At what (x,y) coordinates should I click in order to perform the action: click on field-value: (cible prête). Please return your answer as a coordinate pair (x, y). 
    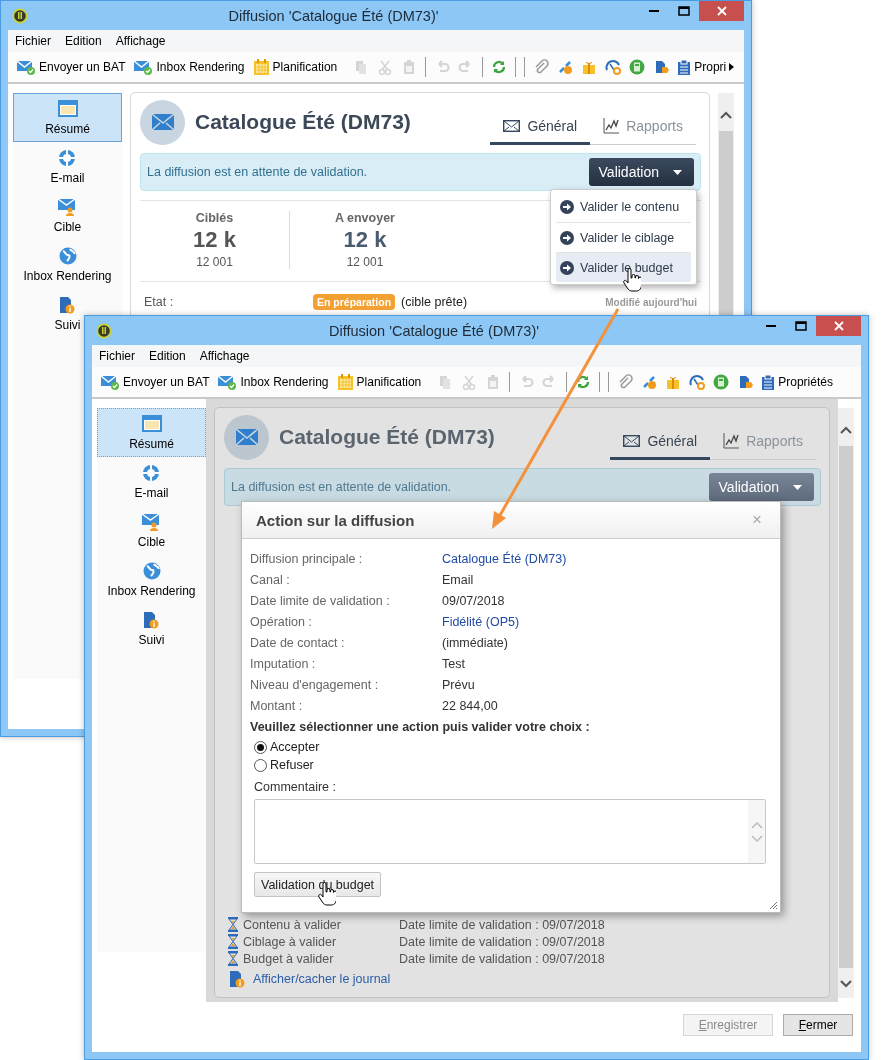
    Looking at the image, I should click on (435, 302).